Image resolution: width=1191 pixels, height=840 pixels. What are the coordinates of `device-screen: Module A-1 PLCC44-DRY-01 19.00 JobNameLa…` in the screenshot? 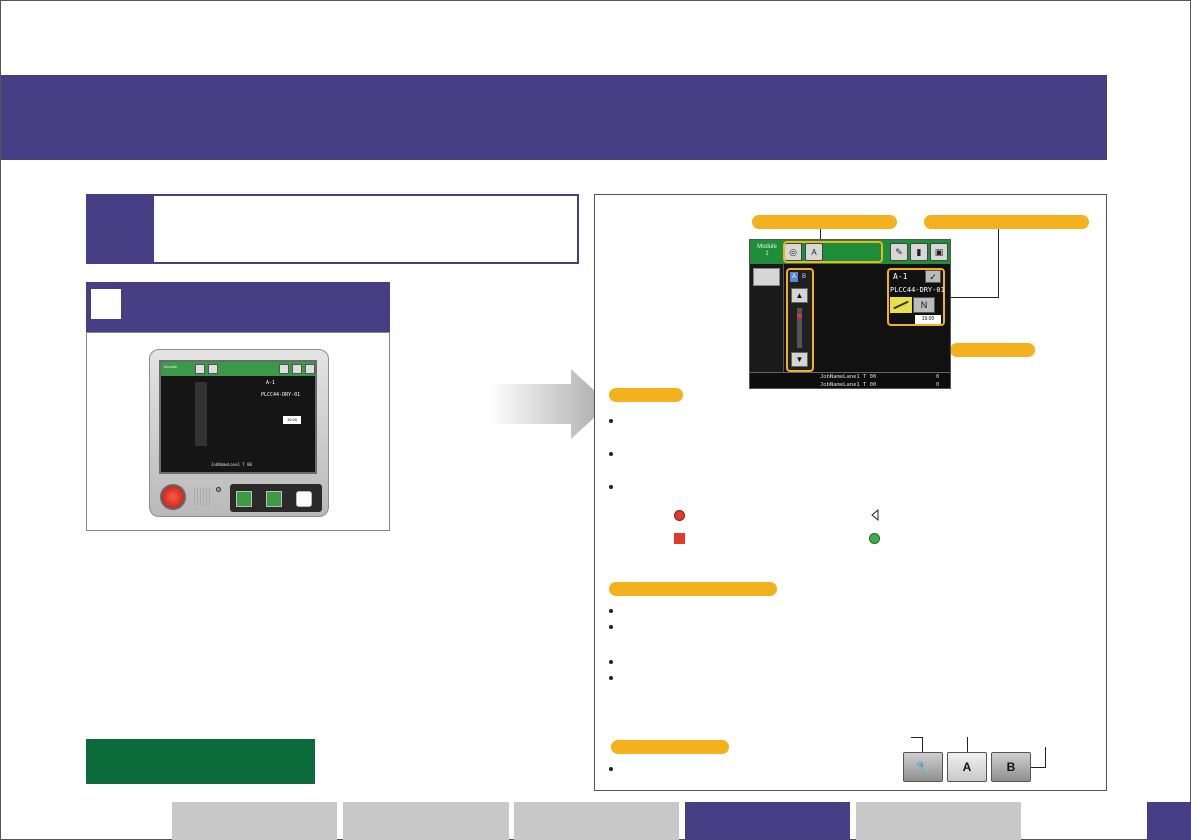 It's located at (238, 417).